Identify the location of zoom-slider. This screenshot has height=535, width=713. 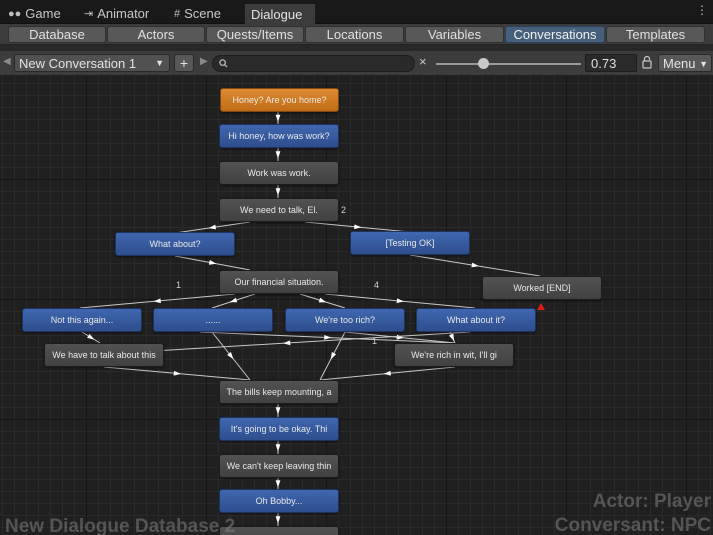
(508, 64).